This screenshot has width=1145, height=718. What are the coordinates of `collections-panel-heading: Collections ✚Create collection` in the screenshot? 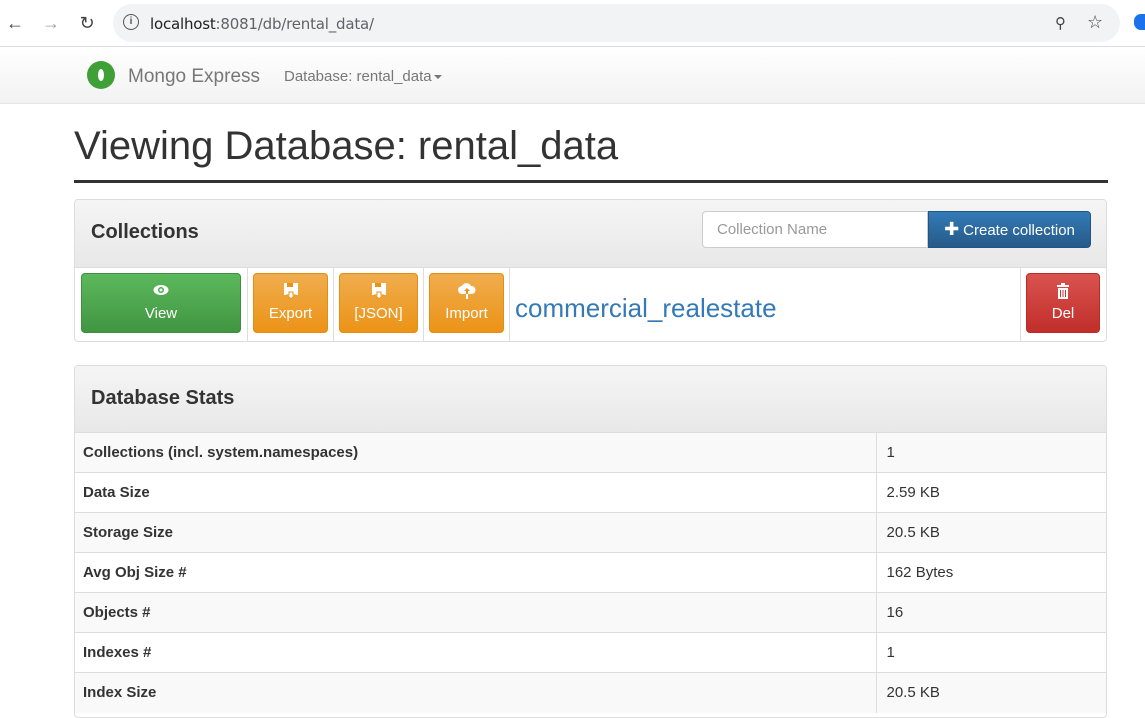 It's located at (590, 234).